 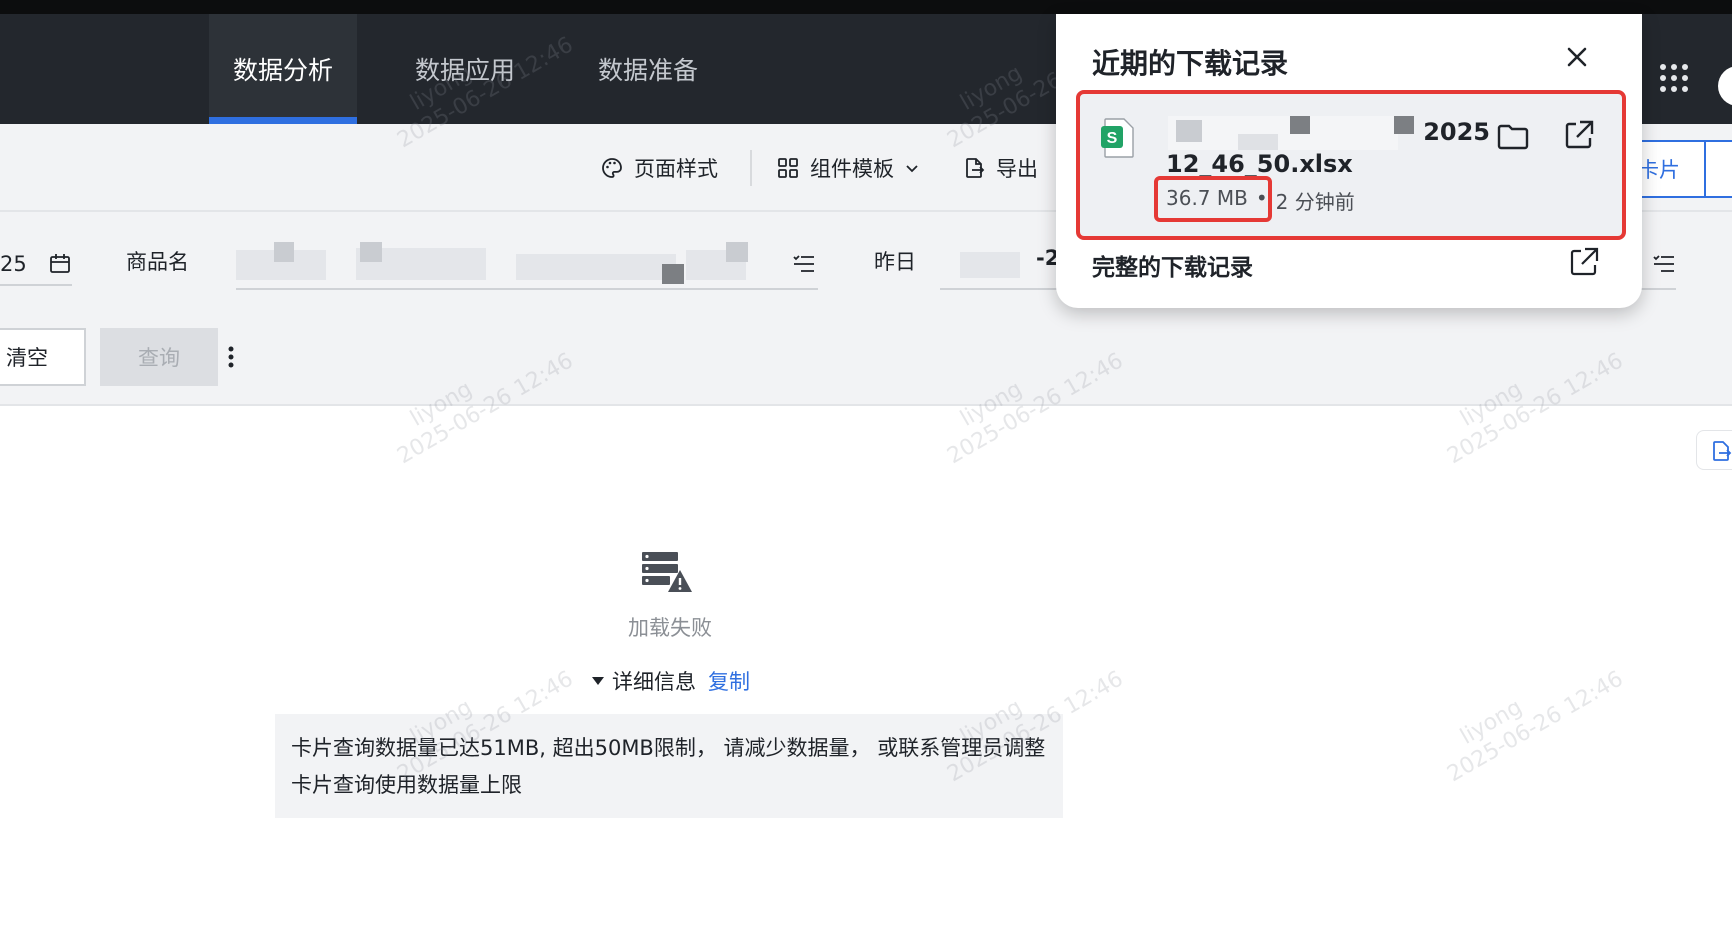 I want to click on page-style-label: 页面样式, so click(x=676, y=169).